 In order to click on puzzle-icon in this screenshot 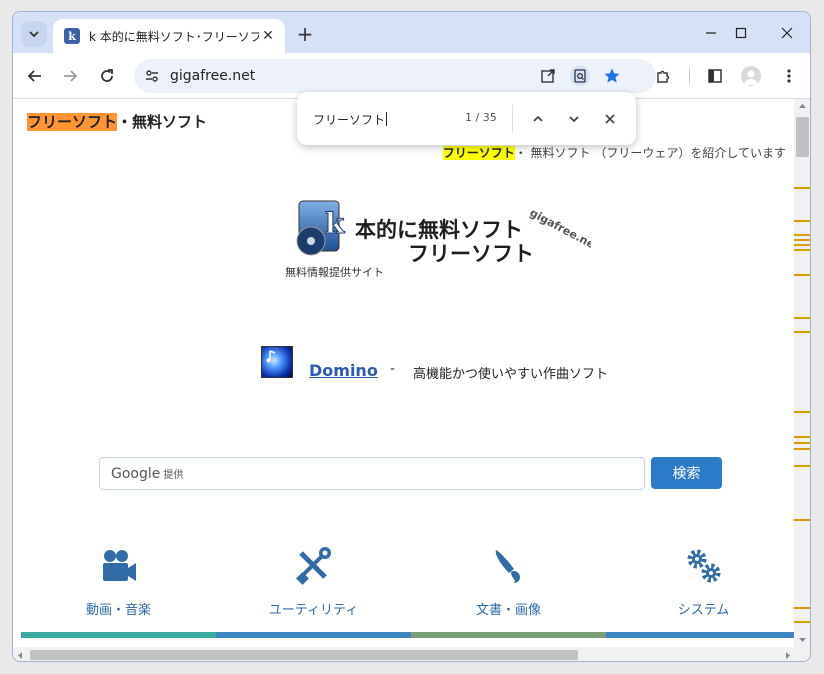, I will do `click(663, 76)`.